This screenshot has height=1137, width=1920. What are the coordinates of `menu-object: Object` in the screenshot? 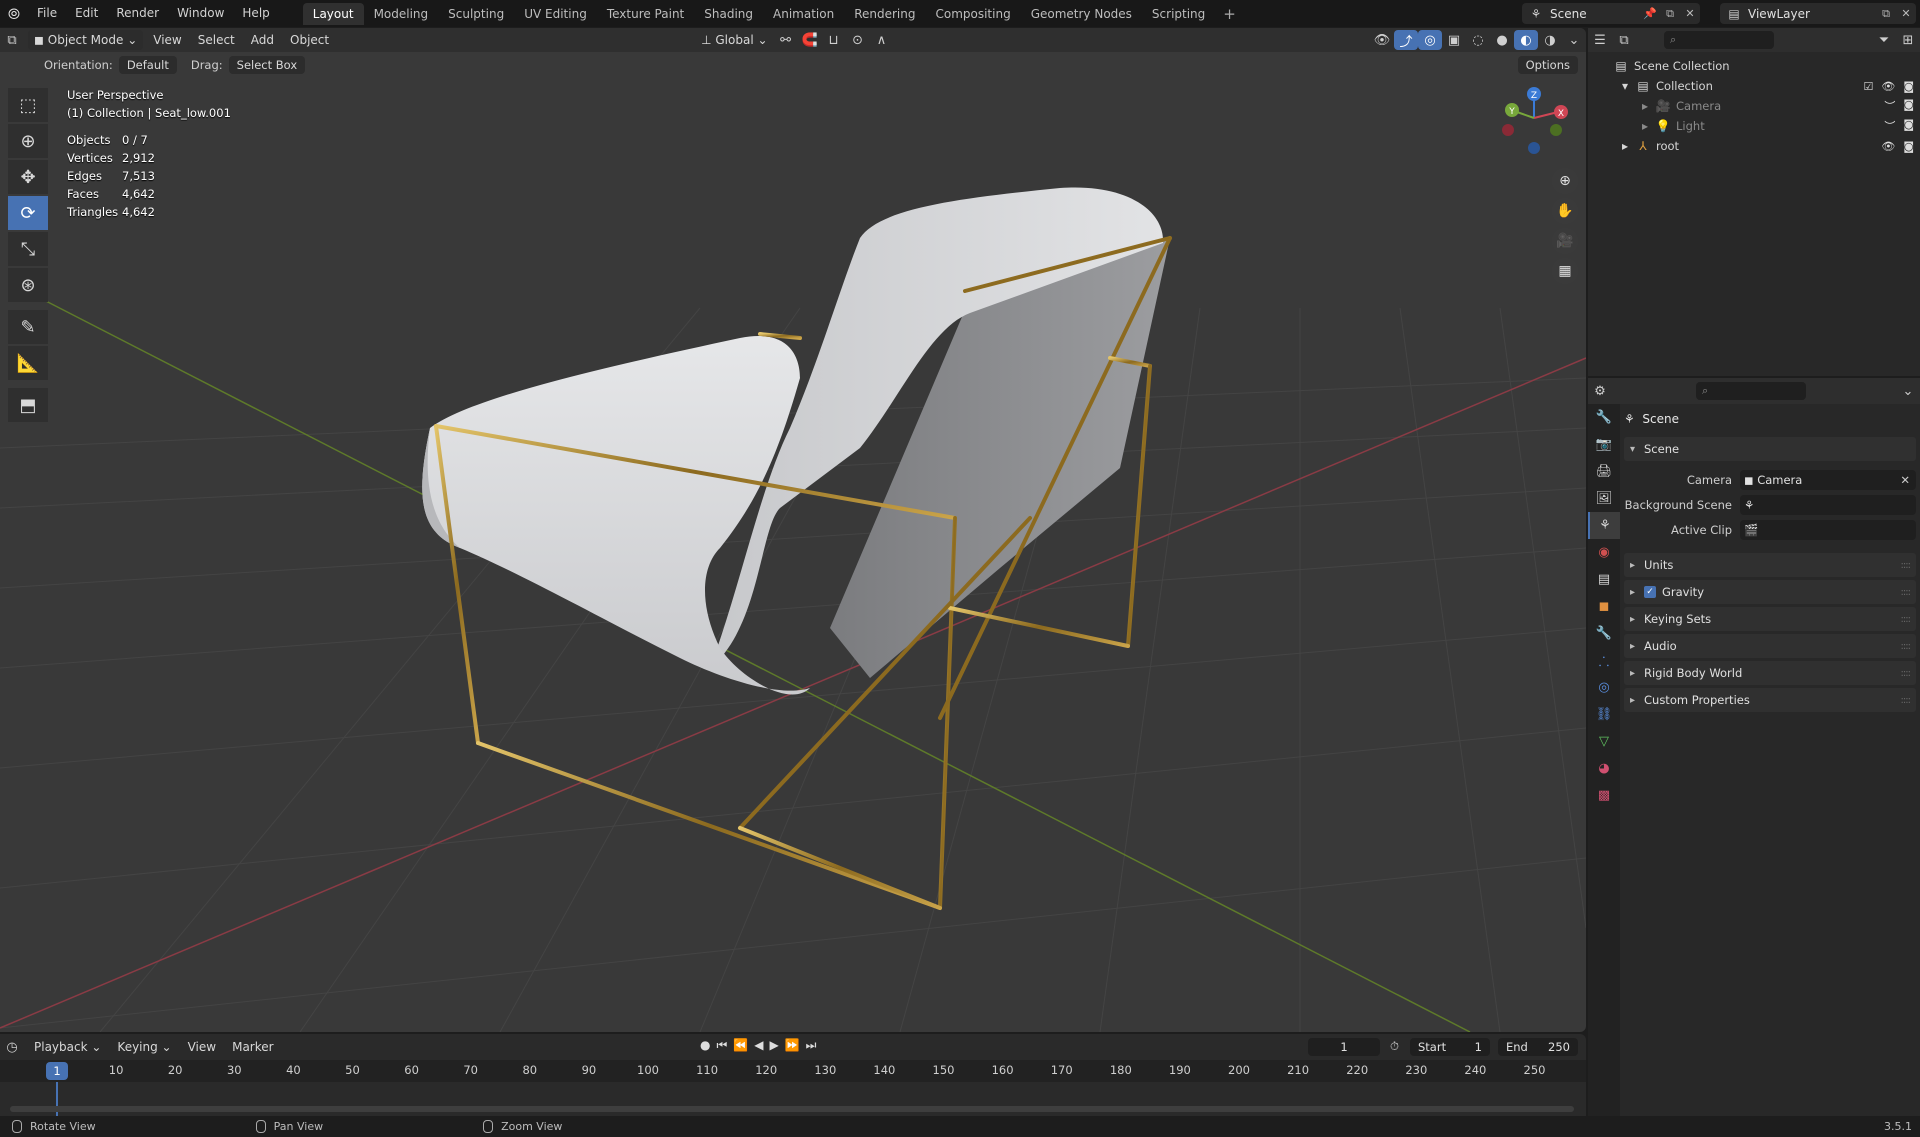 It's located at (309, 40).